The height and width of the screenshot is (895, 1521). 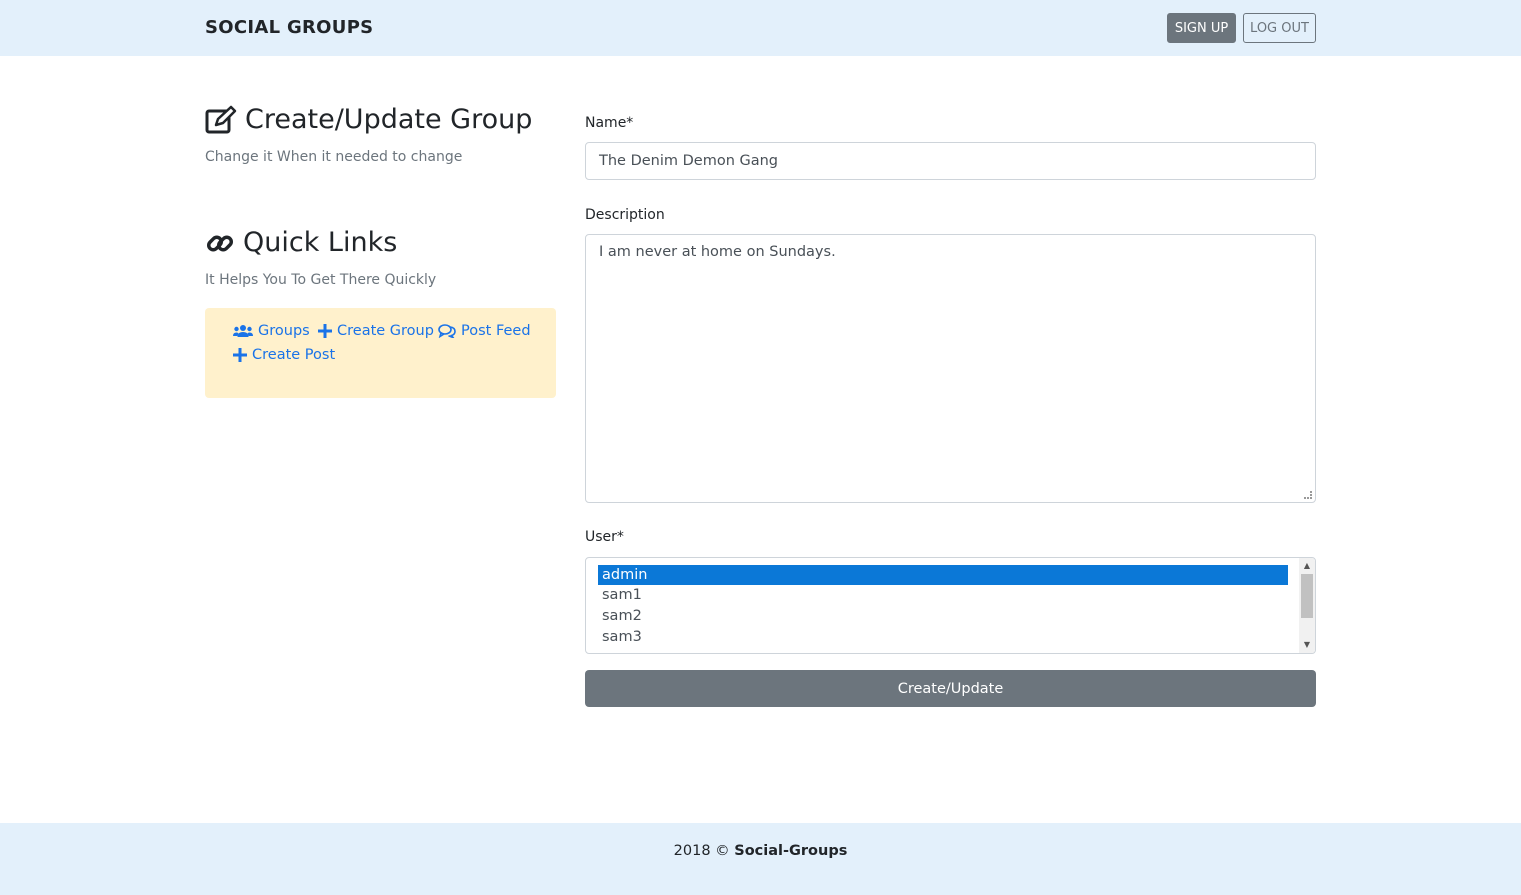 I want to click on quick-link-create-group: Create Group, so click(x=376, y=331).